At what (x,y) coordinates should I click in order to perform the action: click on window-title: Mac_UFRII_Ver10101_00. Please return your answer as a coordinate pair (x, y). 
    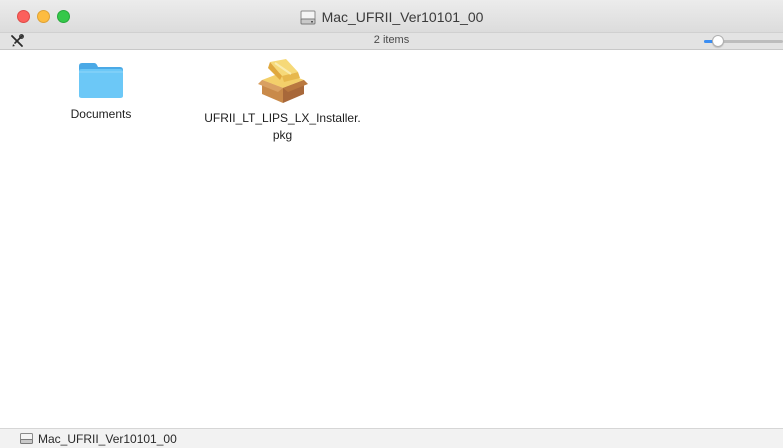
    Looking at the image, I should click on (391, 17).